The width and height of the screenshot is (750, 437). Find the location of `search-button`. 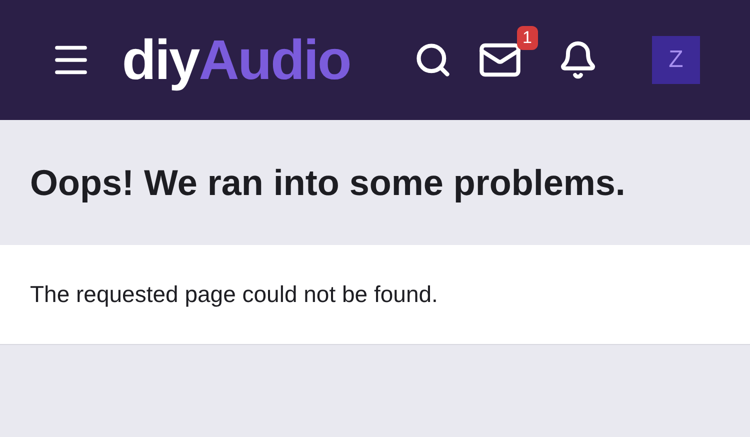

search-button is located at coordinates (433, 60).